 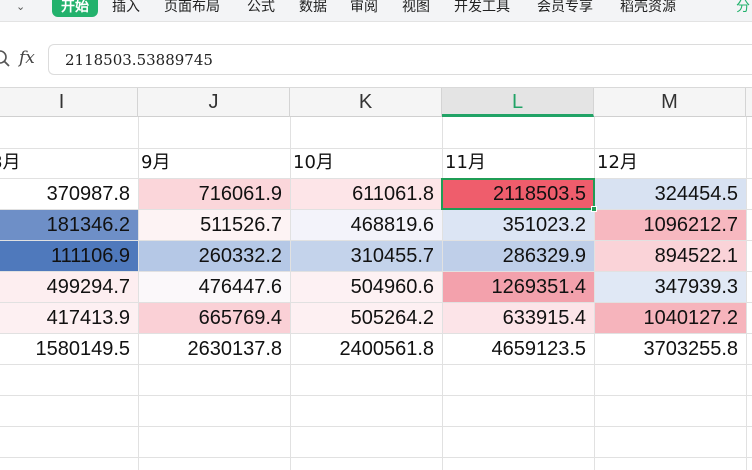 I want to click on total-cell: 3703255.8, so click(x=670, y=349).